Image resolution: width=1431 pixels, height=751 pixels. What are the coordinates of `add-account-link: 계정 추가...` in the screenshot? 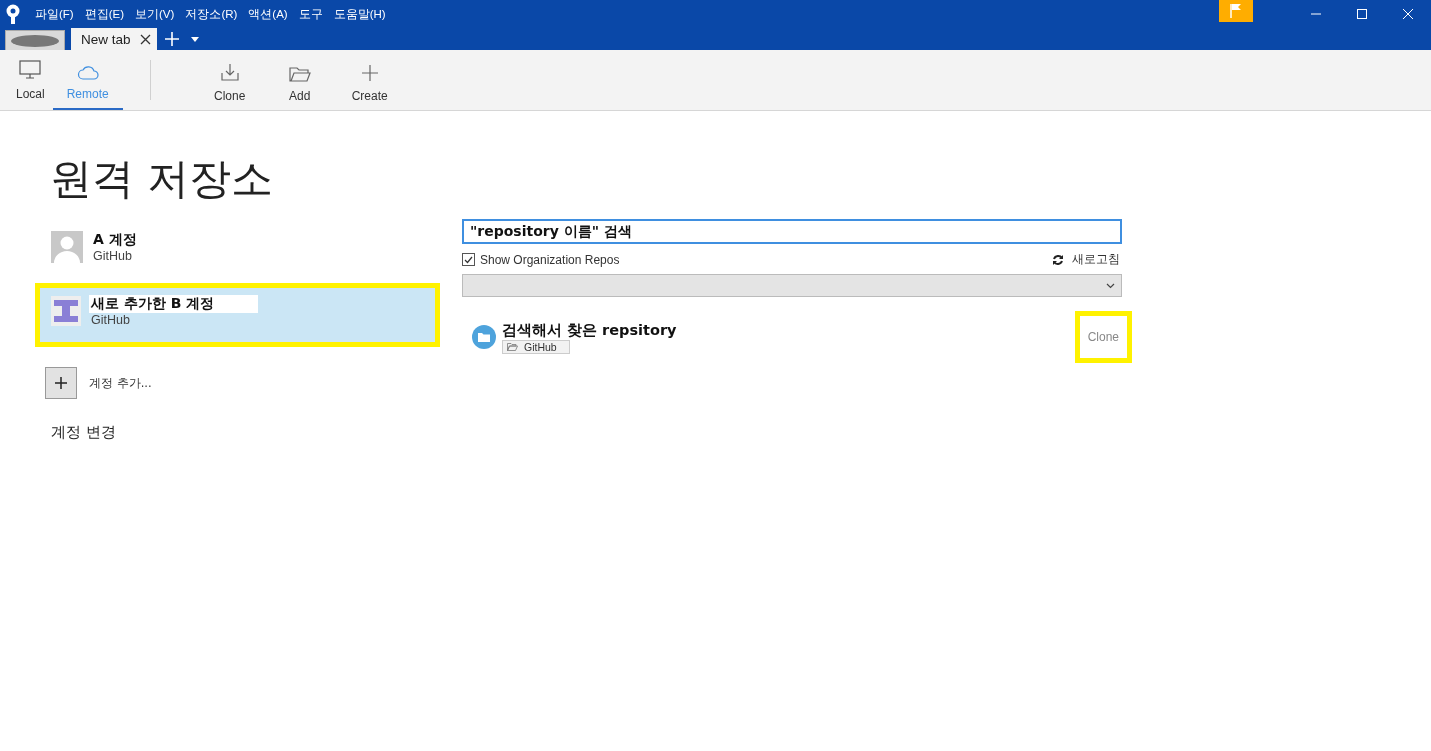 It's located at (120, 383).